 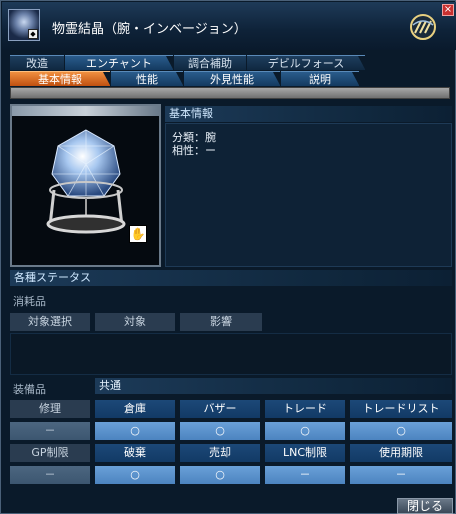 What do you see at coordinates (425, 506) in the screenshot?
I see `close-button: 閉じる` at bounding box center [425, 506].